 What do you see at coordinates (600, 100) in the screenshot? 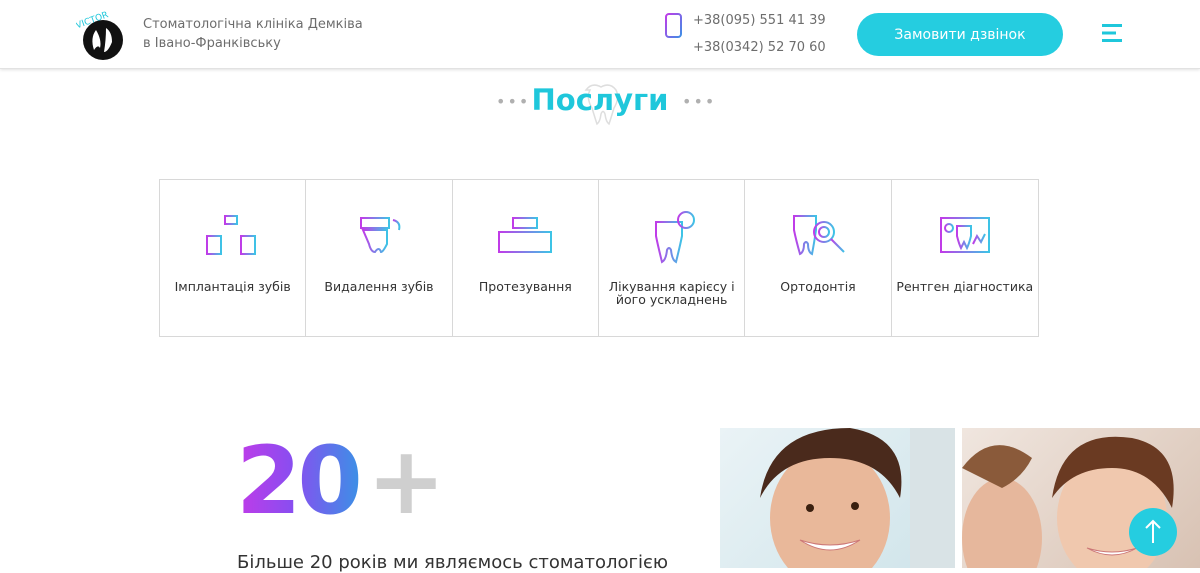
I see `services-title: Послуги` at bounding box center [600, 100].